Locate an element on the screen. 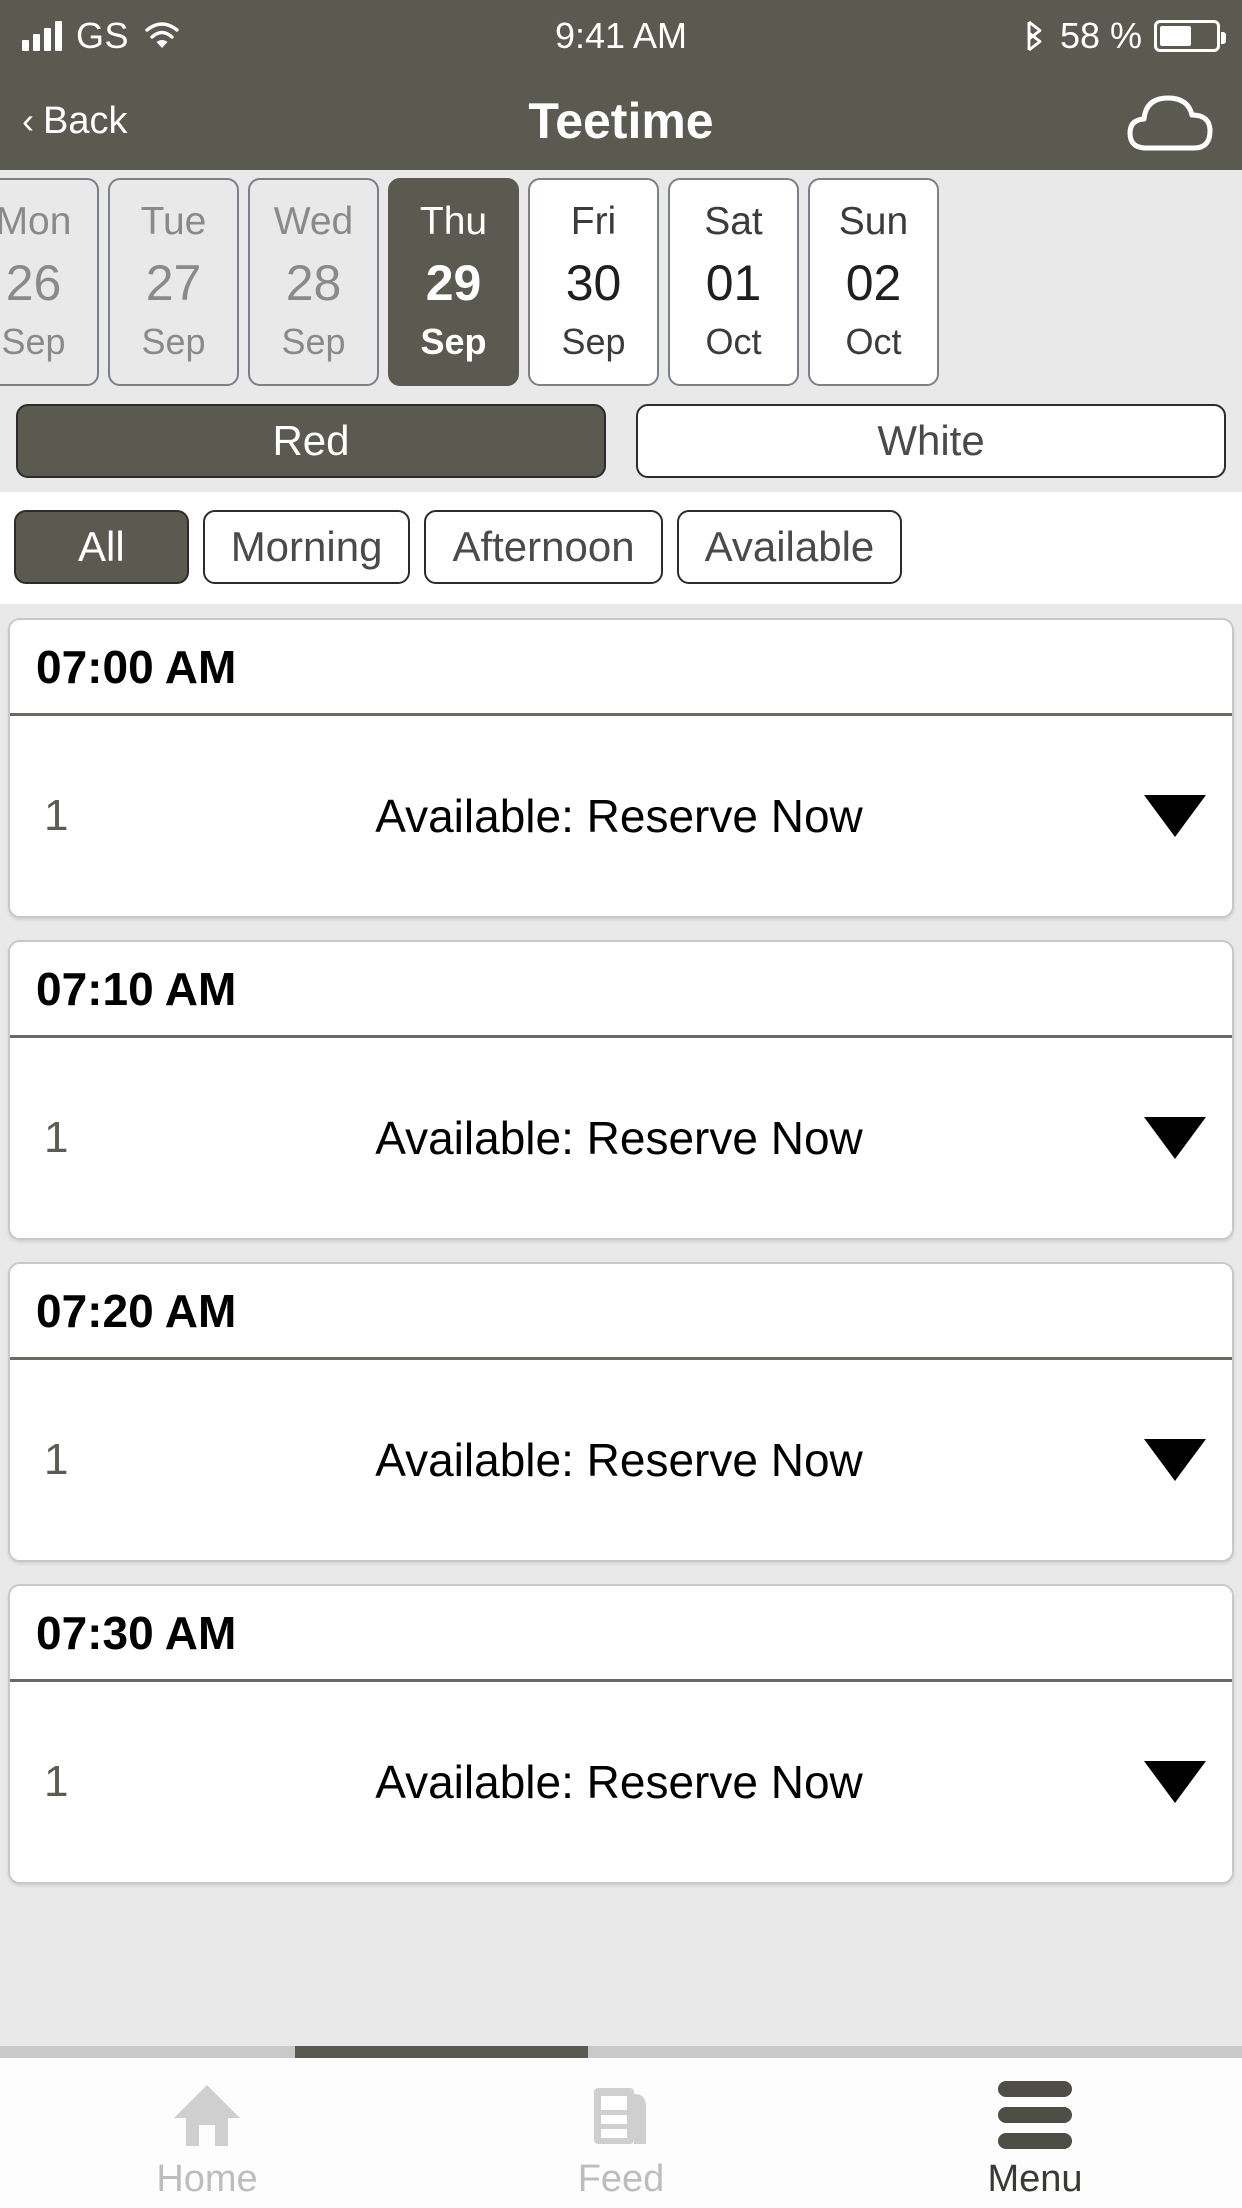 This screenshot has width=1242, height=2208. bottom-tab-bar: Home Feed Menu is located at coordinates (621, 2133).